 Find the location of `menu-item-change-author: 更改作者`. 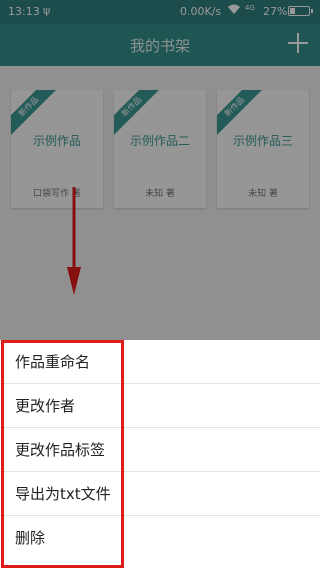

menu-item-change-author: 更改作者 is located at coordinates (160, 406).